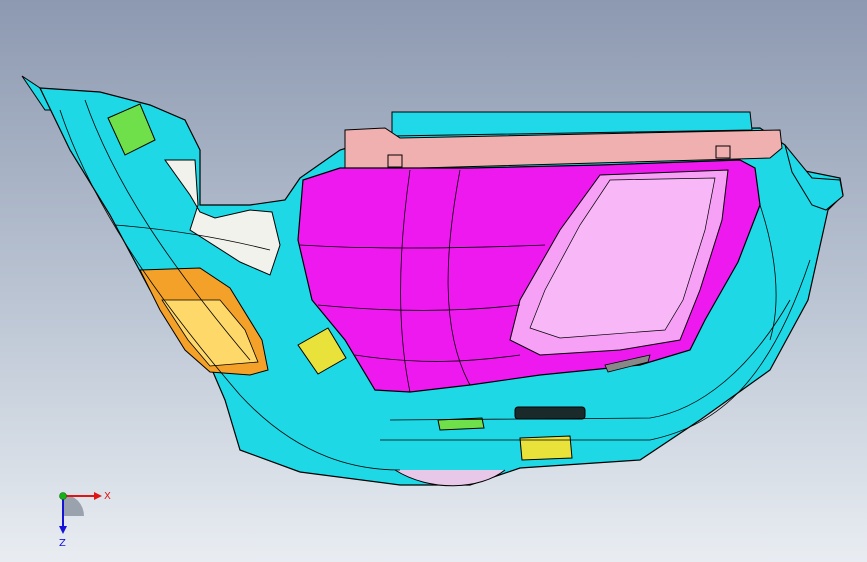  What do you see at coordinates (62, 543) in the screenshot?
I see `z-axis-label: Z` at bounding box center [62, 543].